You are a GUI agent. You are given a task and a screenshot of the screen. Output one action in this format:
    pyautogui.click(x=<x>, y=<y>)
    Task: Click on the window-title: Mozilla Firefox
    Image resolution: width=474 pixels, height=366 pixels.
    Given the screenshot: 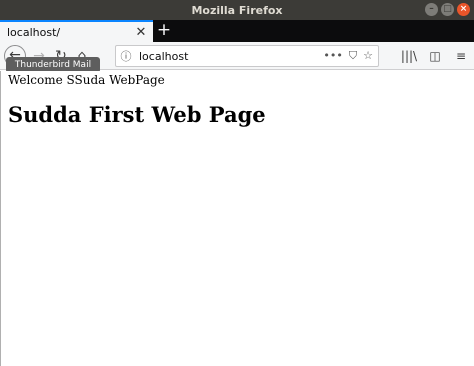 What is the action you would take?
    pyautogui.click(x=237, y=10)
    